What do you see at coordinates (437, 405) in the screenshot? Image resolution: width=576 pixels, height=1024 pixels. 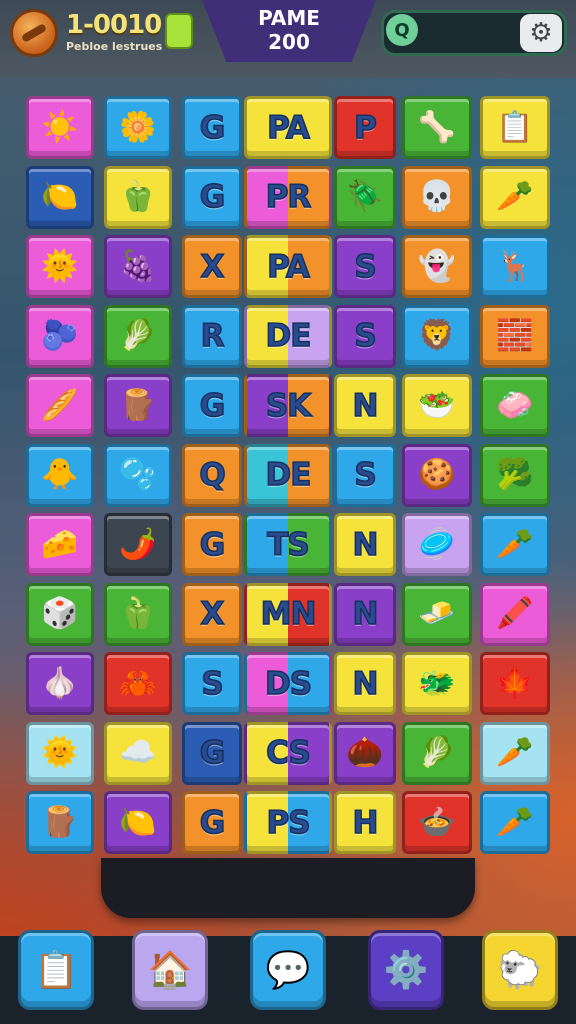 I see `item-tile: 🥗` at bounding box center [437, 405].